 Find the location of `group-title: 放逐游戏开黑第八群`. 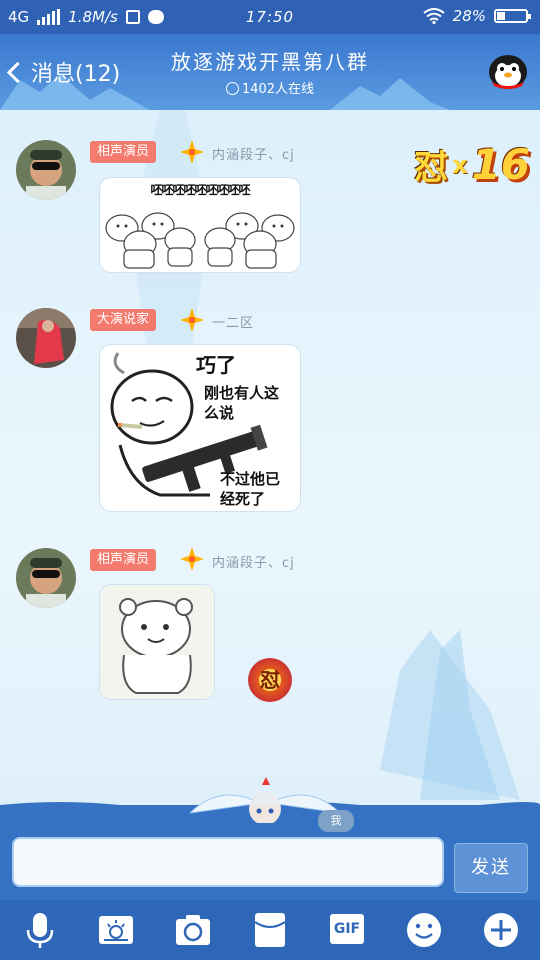

group-title: 放逐游戏开黑第八群 is located at coordinates (270, 62).